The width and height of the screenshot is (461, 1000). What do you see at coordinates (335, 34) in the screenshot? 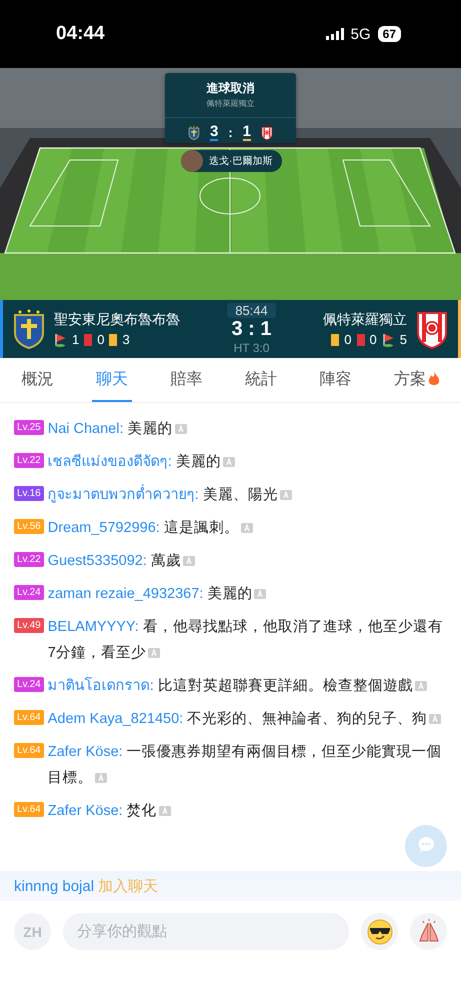
I see `signal-icon` at bounding box center [335, 34].